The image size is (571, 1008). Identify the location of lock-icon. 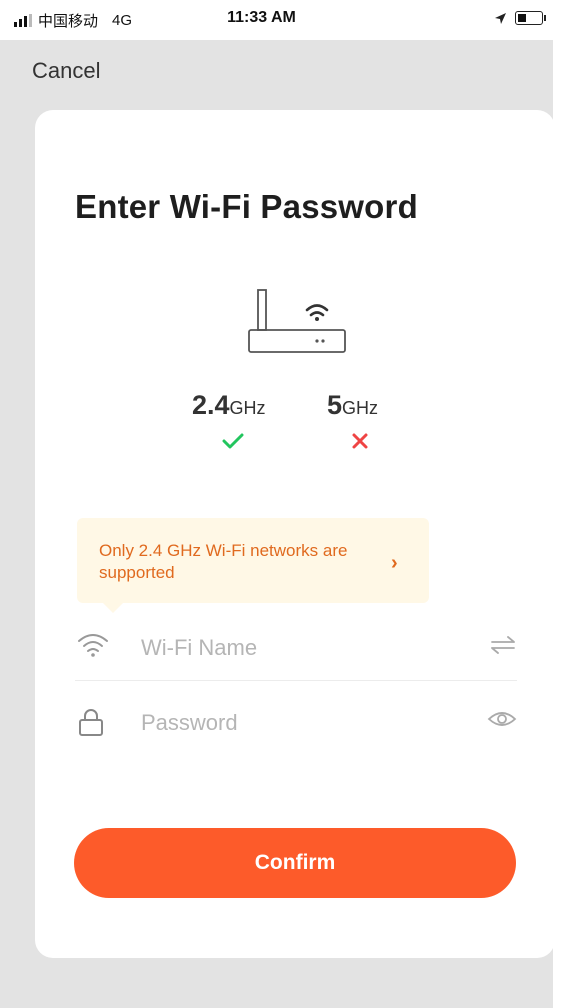
(91, 722).